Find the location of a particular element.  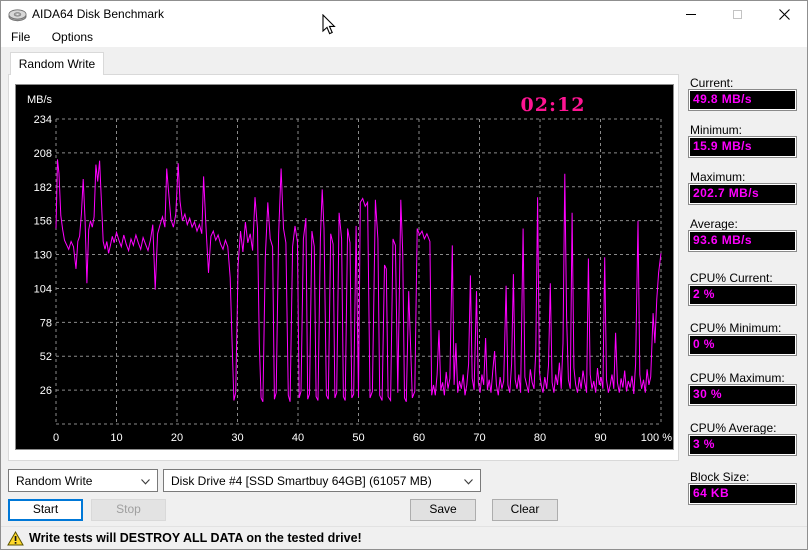

test-type-value: Random Write is located at coordinates (54, 481).